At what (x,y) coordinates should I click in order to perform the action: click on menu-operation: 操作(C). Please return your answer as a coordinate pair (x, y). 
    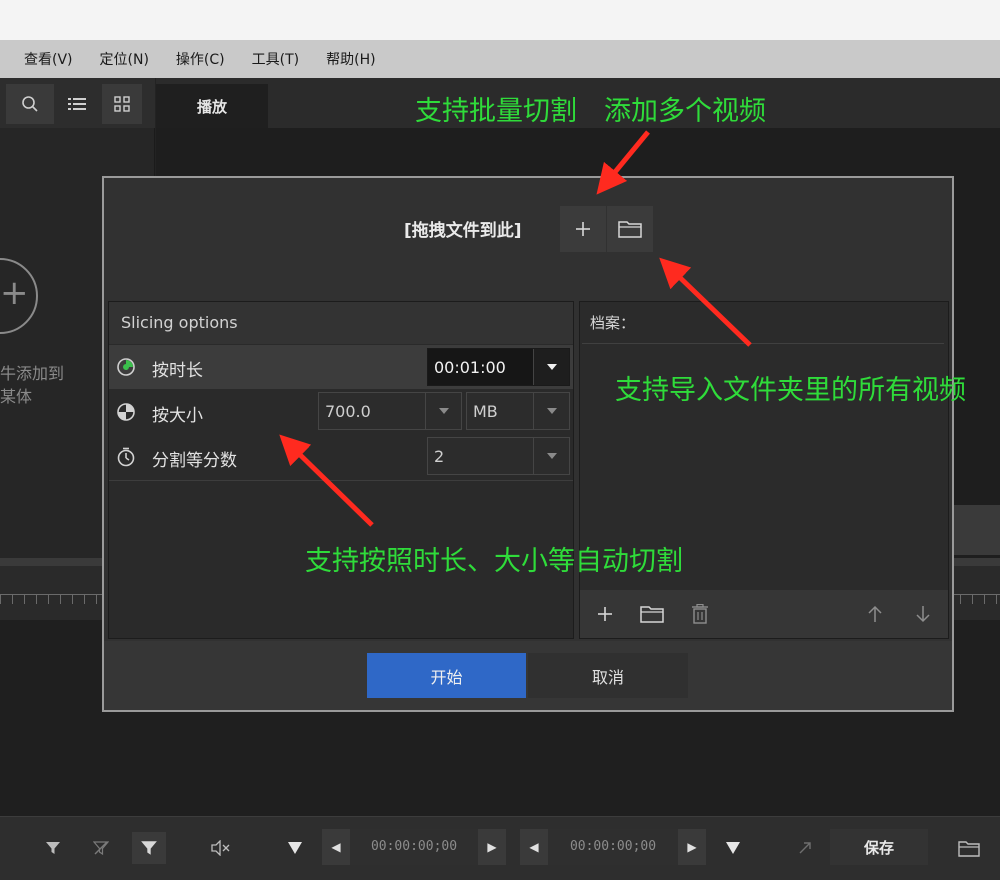
    Looking at the image, I should click on (200, 59).